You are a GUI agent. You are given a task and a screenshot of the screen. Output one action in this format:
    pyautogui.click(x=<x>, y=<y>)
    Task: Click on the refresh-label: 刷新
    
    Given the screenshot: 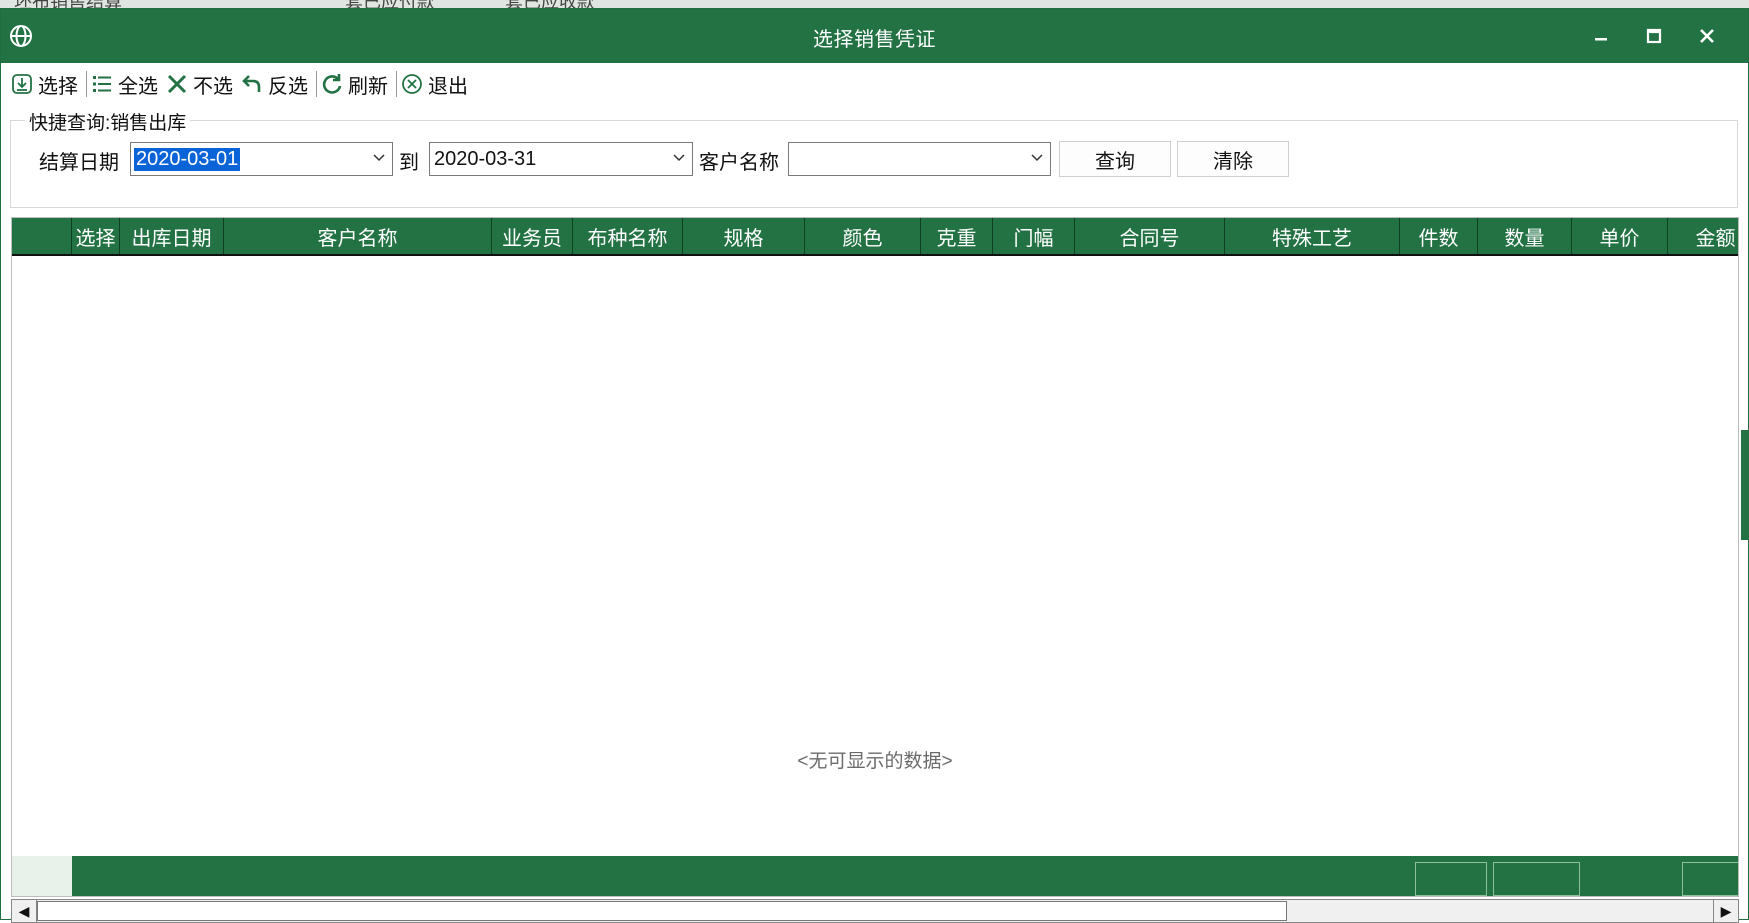 What is the action you would take?
    pyautogui.click(x=368, y=86)
    